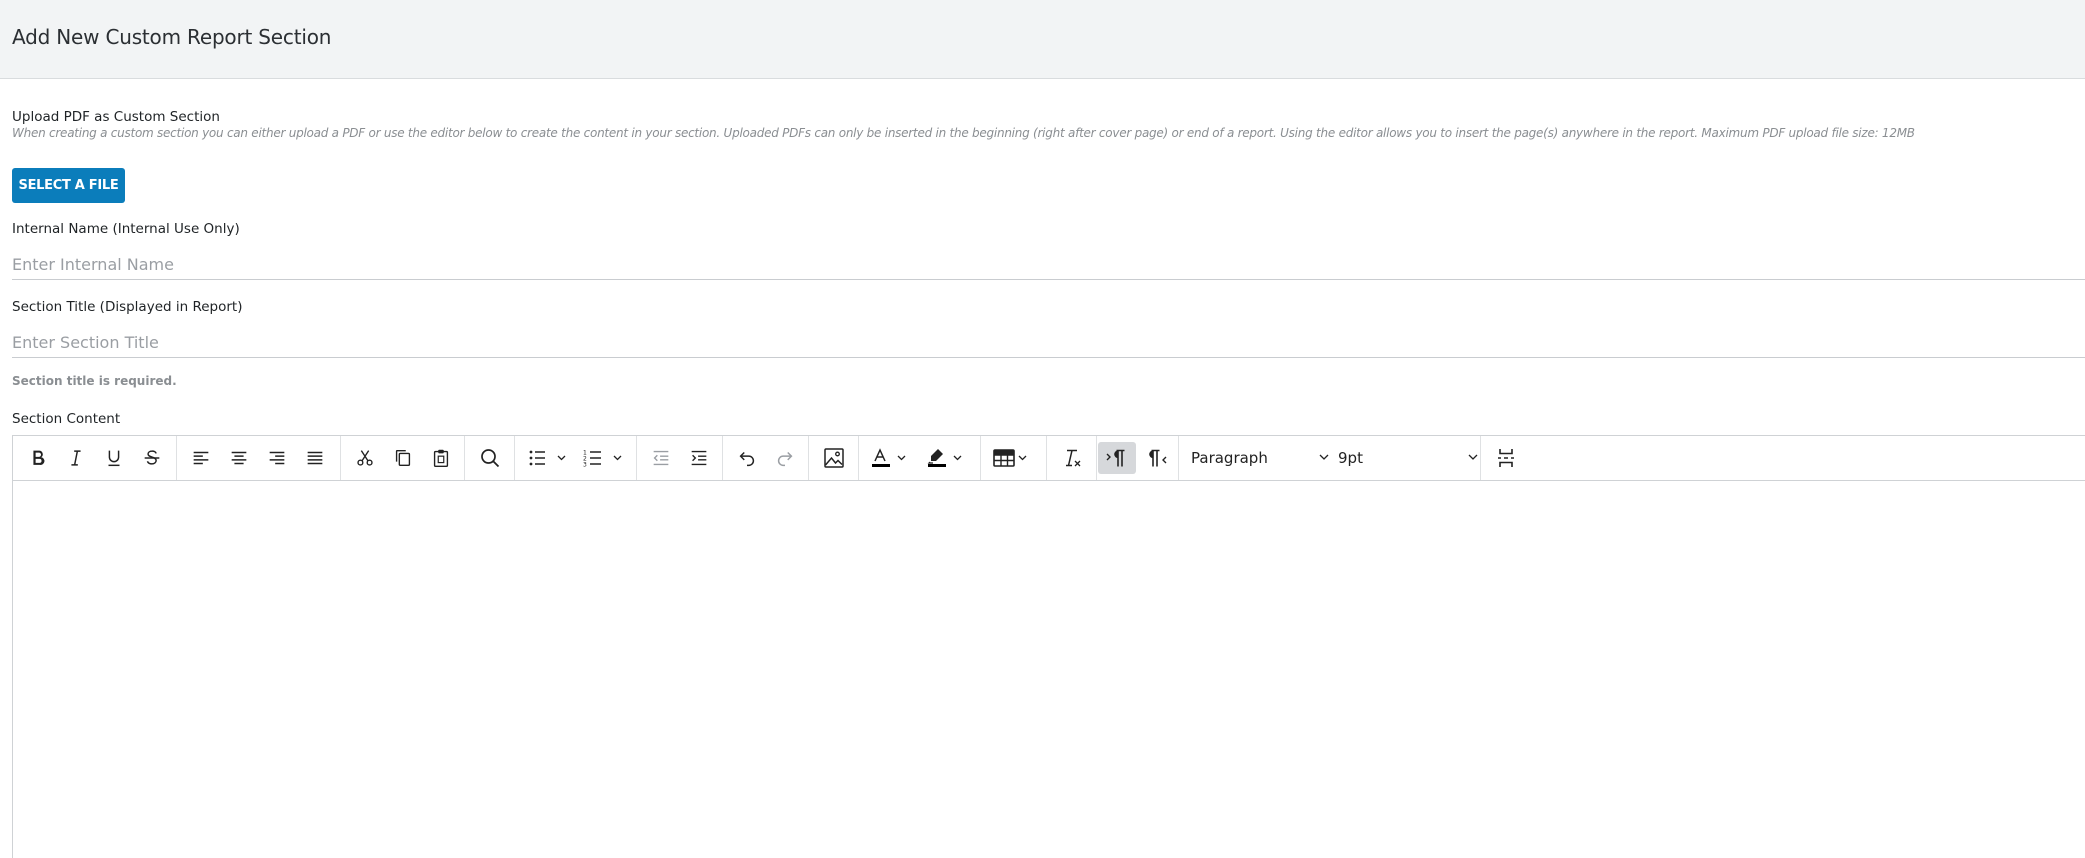 This screenshot has width=2085, height=858. I want to click on internal-name-input, so click(1048, 265).